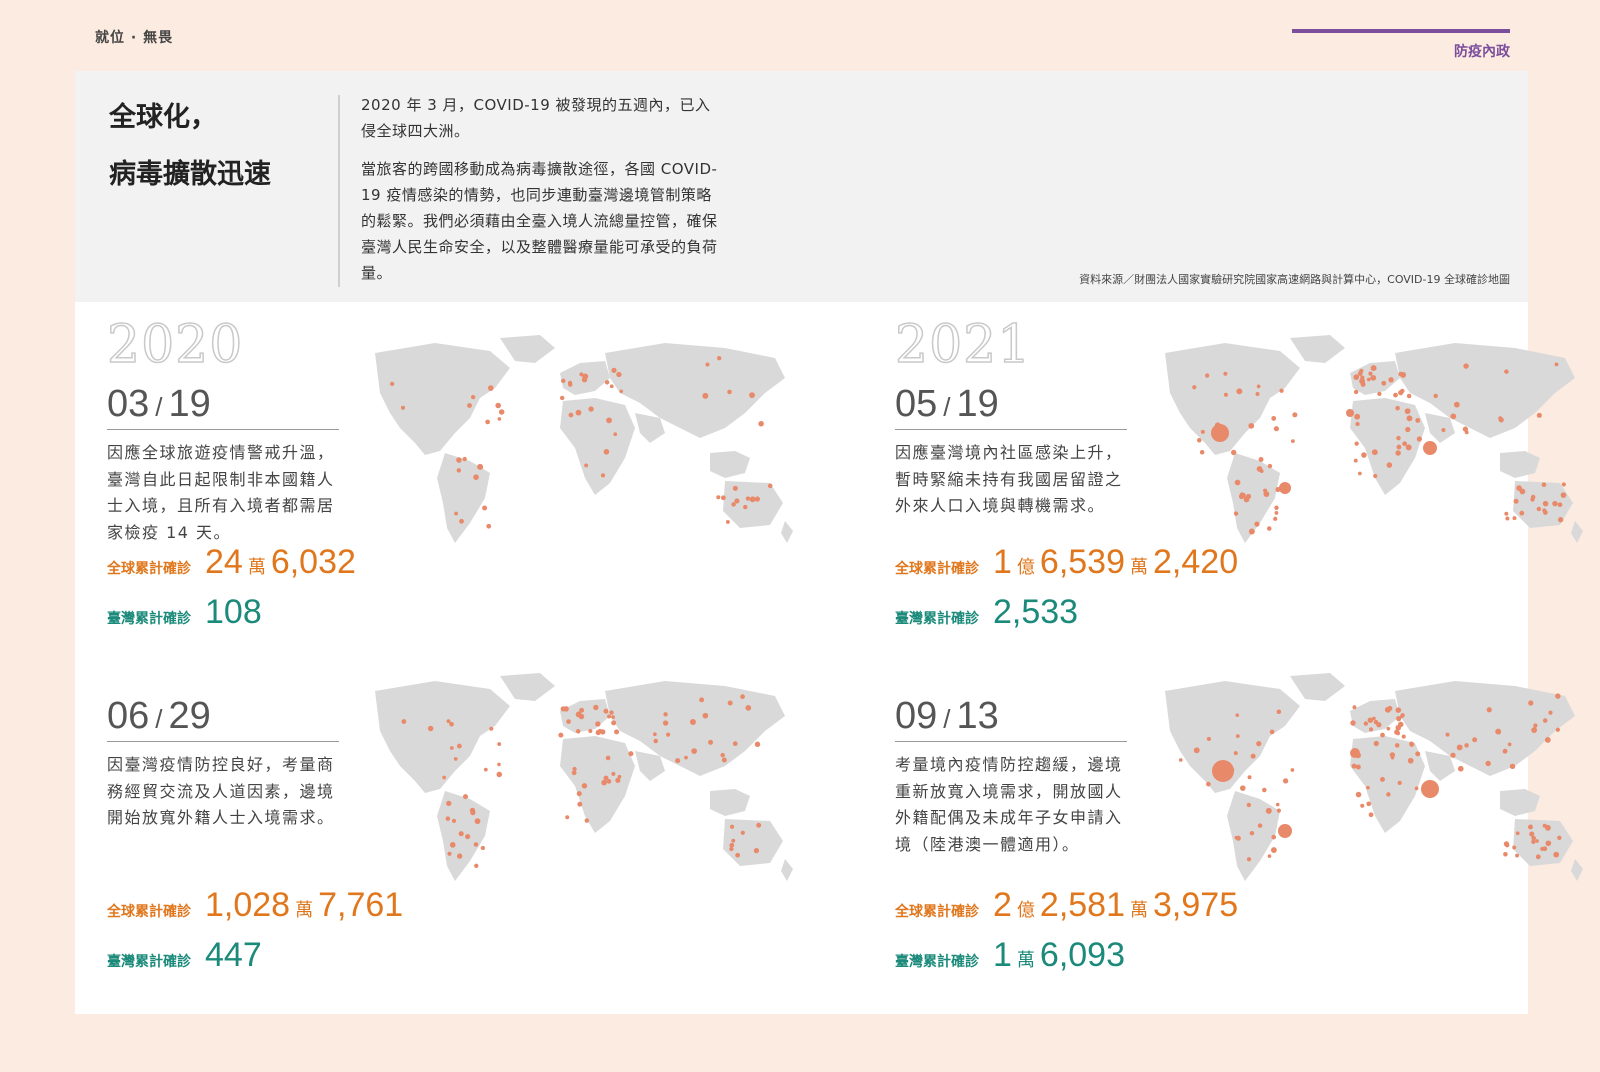 The width and height of the screenshot is (1600, 1072). I want to click on global-cases-0629: 全球累計確診 1,028 萬 7,761, so click(255, 905).